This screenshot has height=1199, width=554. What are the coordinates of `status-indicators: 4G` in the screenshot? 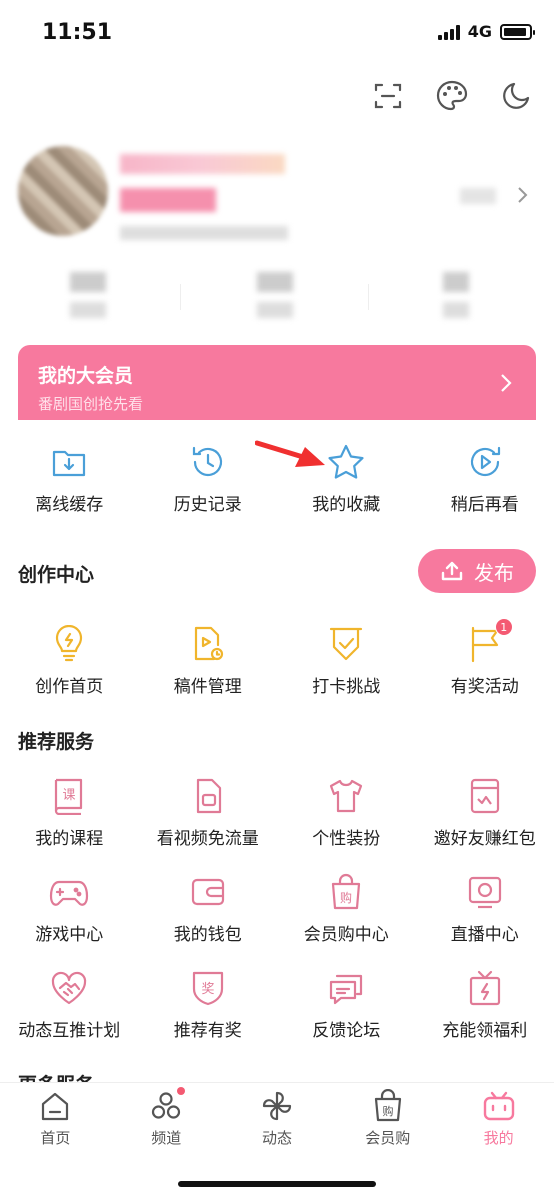 It's located at (486, 31).